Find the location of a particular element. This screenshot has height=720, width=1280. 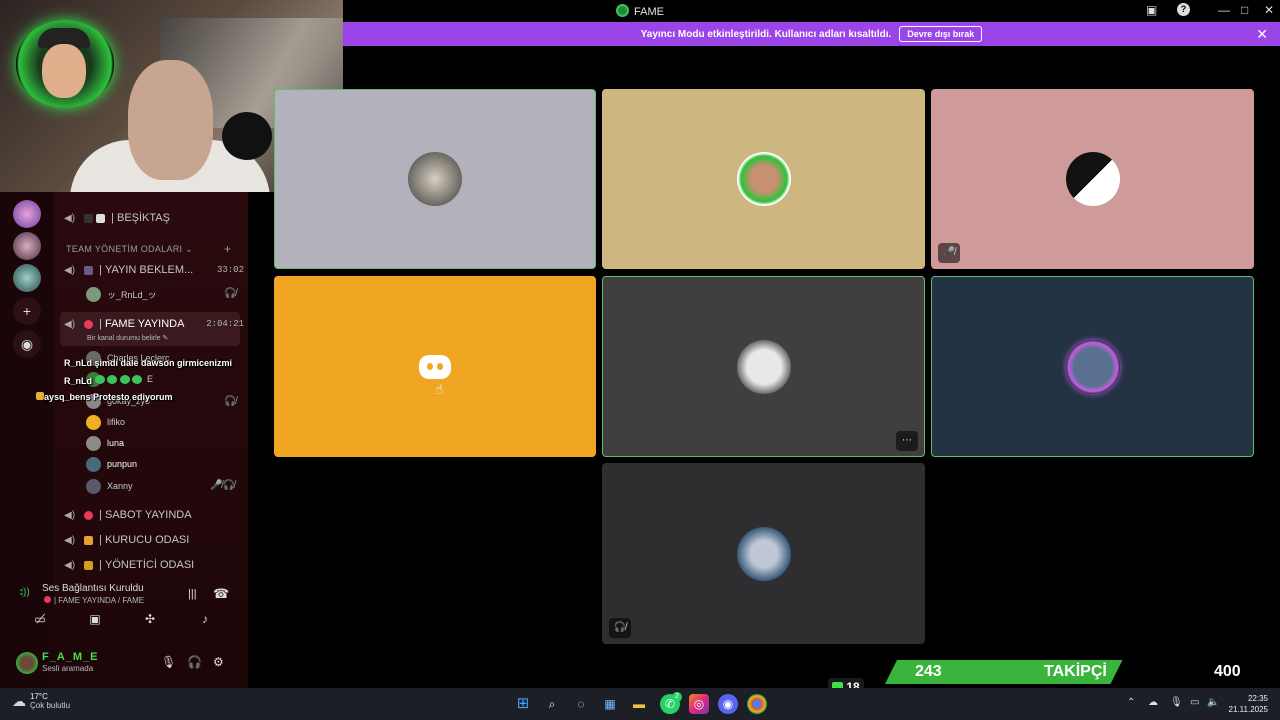

participant-tile: ⋯ is located at coordinates (763, 366).